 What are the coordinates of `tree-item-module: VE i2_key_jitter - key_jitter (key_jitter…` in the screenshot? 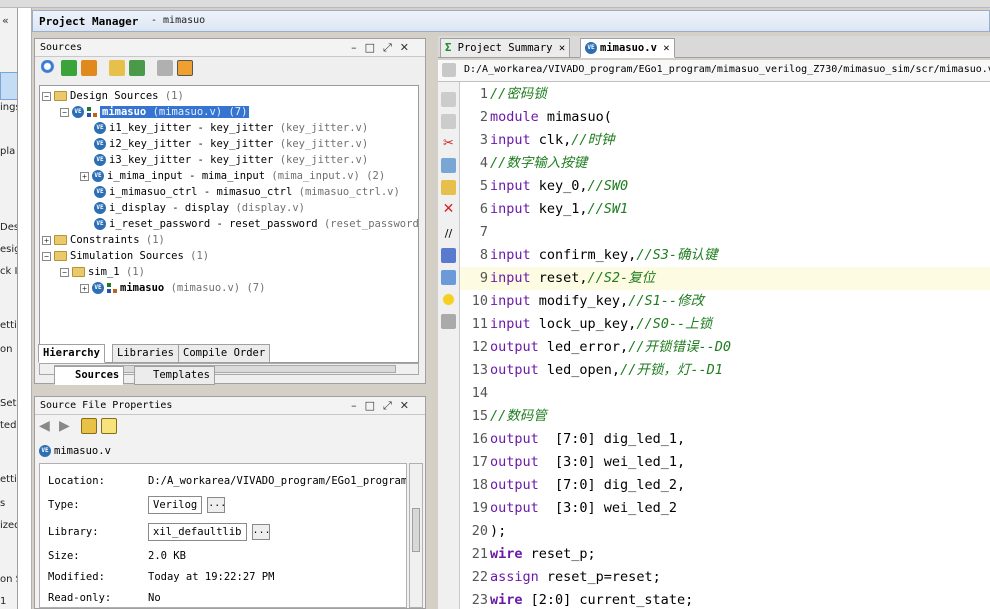 It's located at (231, 144).